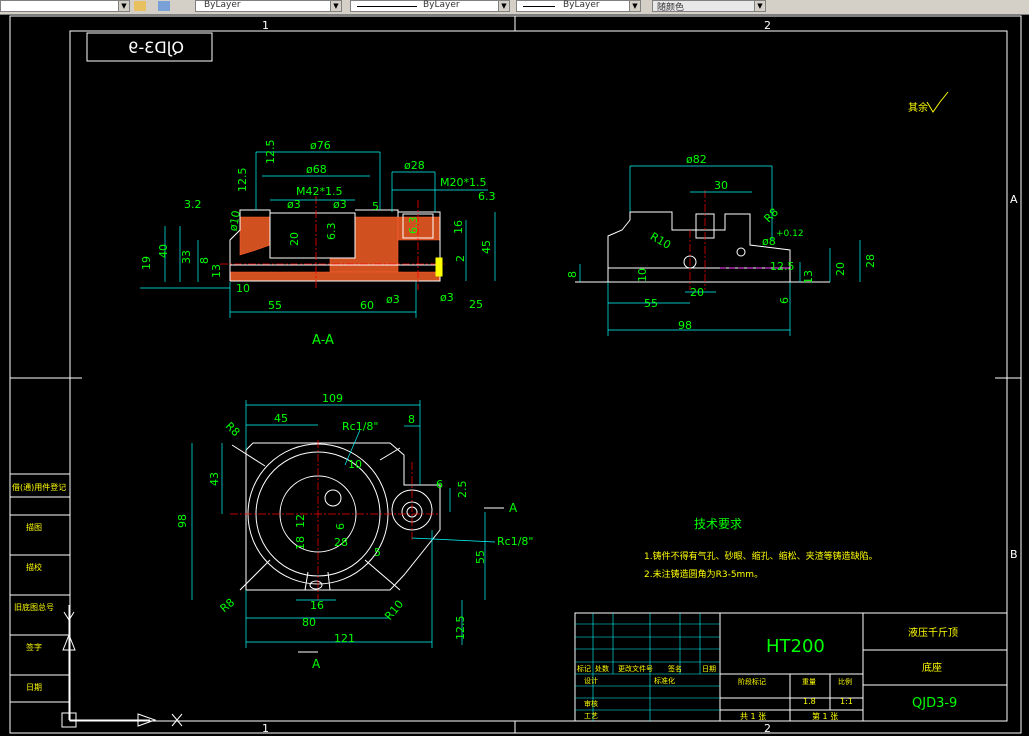 The width and height of the screenshot is (1029, 736). I want to click on dim-d3c: ø3, so click(393, 299).